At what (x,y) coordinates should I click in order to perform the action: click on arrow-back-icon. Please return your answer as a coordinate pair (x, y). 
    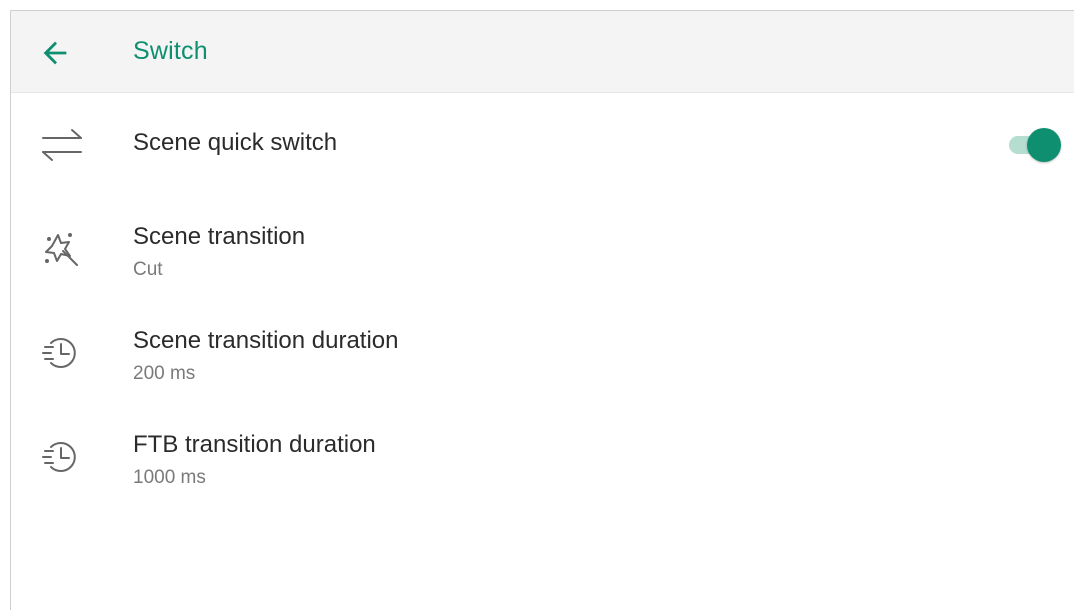
    Looking at the image, I should click on (55, 53).